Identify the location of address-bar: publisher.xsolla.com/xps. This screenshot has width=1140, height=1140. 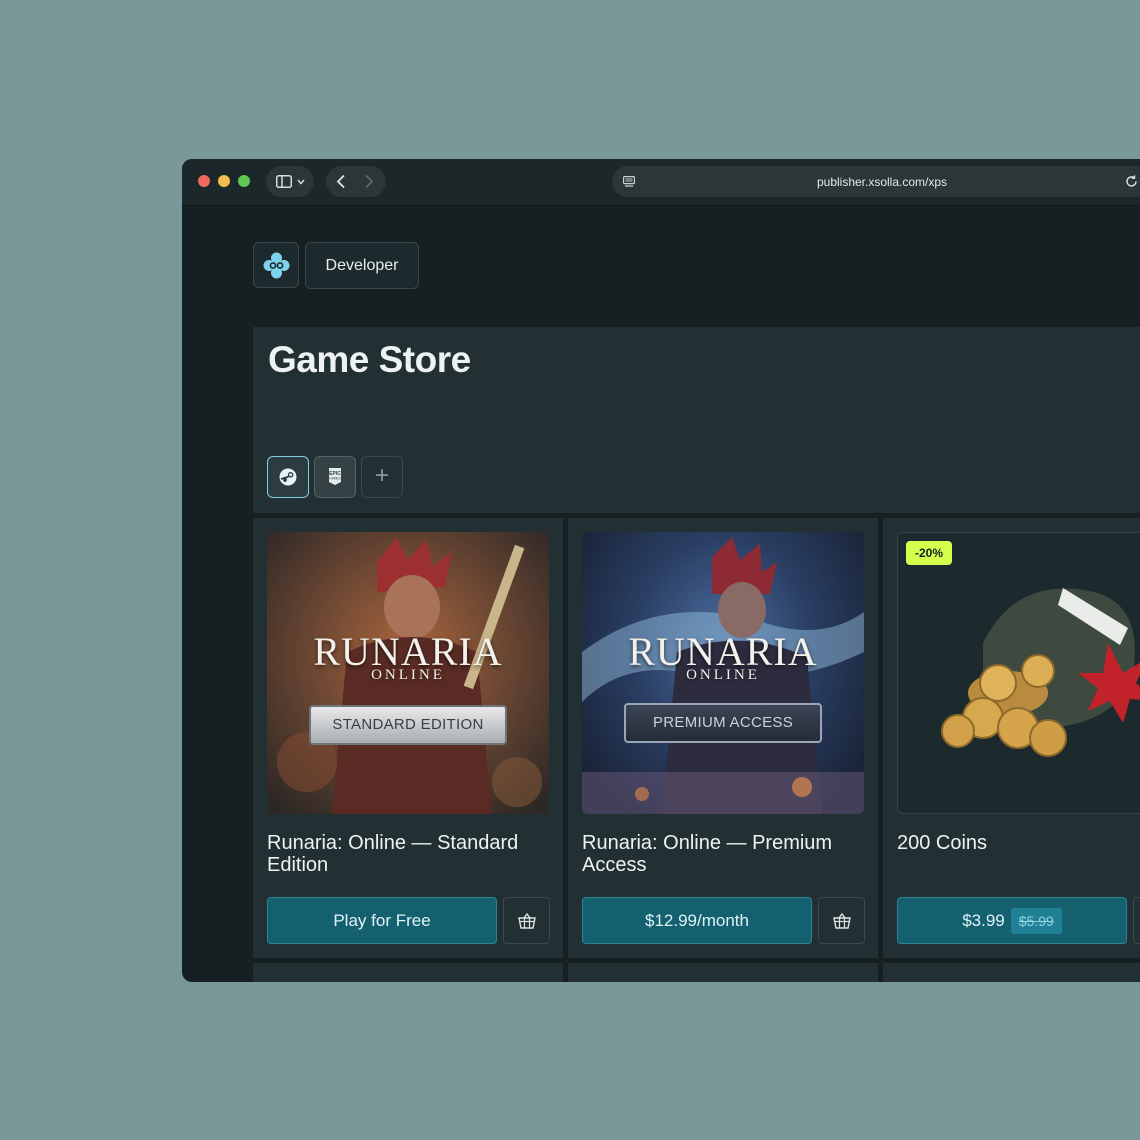
(876, 181).